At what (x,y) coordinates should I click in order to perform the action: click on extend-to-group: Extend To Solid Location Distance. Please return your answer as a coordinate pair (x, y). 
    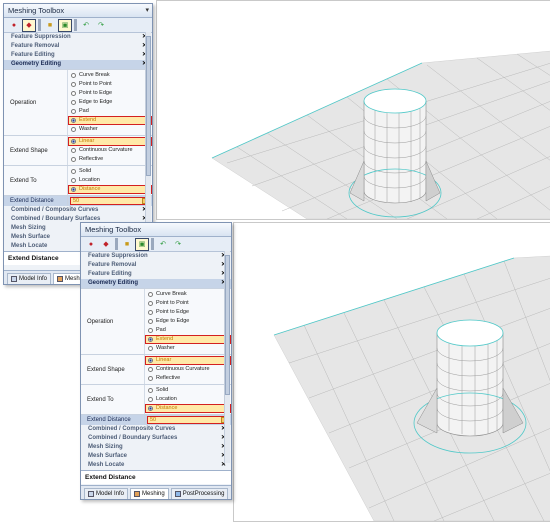
    Looking at the image, I should click on (78, 180).